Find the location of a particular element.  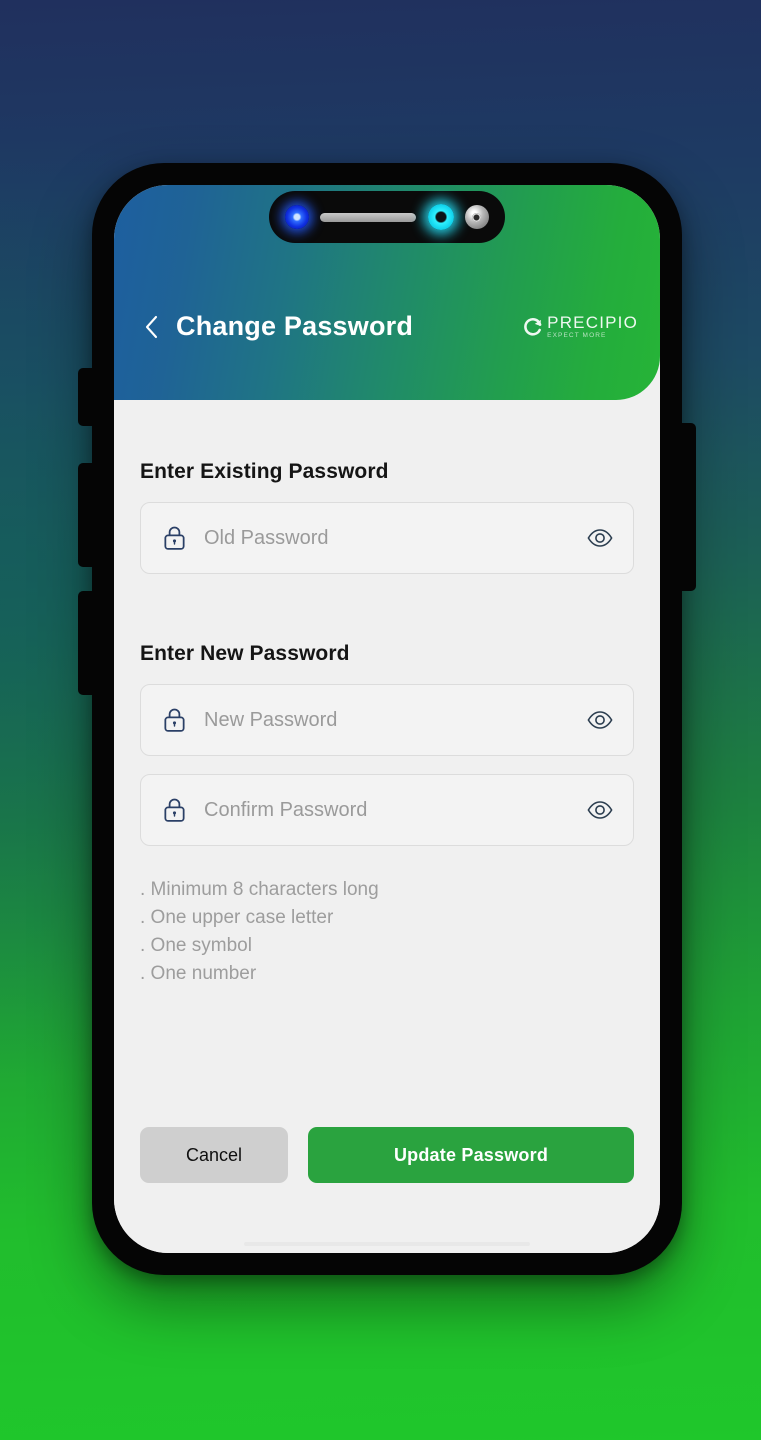

volume-up-button is located at coordinates (86, 515).